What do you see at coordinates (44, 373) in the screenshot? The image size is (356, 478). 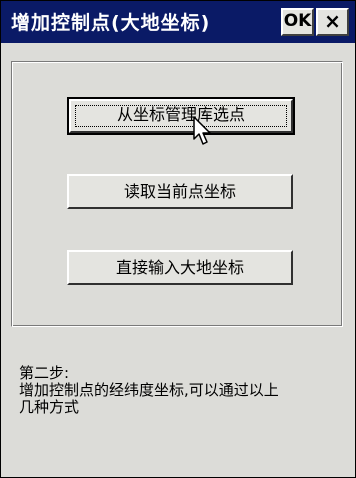 I see `instruction-step: 第二步:` at bounding box center [44, 373].